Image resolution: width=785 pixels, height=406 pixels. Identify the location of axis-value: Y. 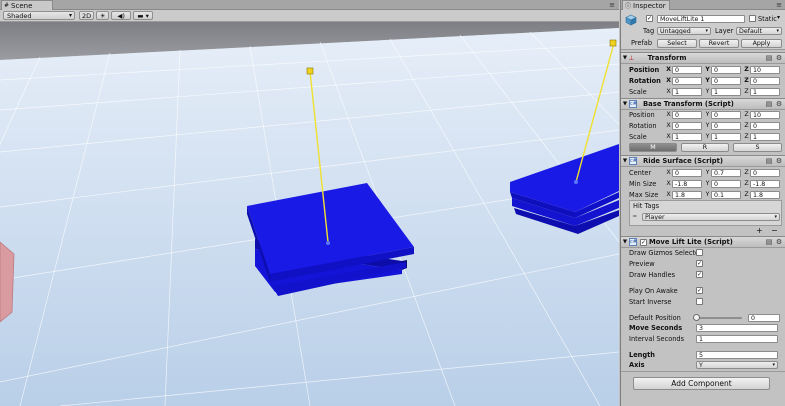
(701, 365).